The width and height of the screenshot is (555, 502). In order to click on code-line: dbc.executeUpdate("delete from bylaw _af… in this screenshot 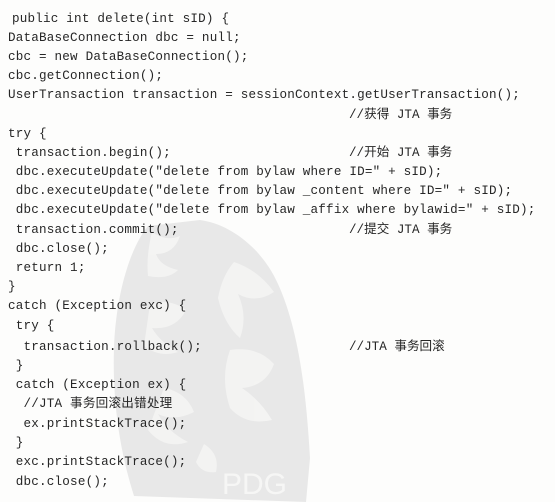, I will do `click(272, 210)`.